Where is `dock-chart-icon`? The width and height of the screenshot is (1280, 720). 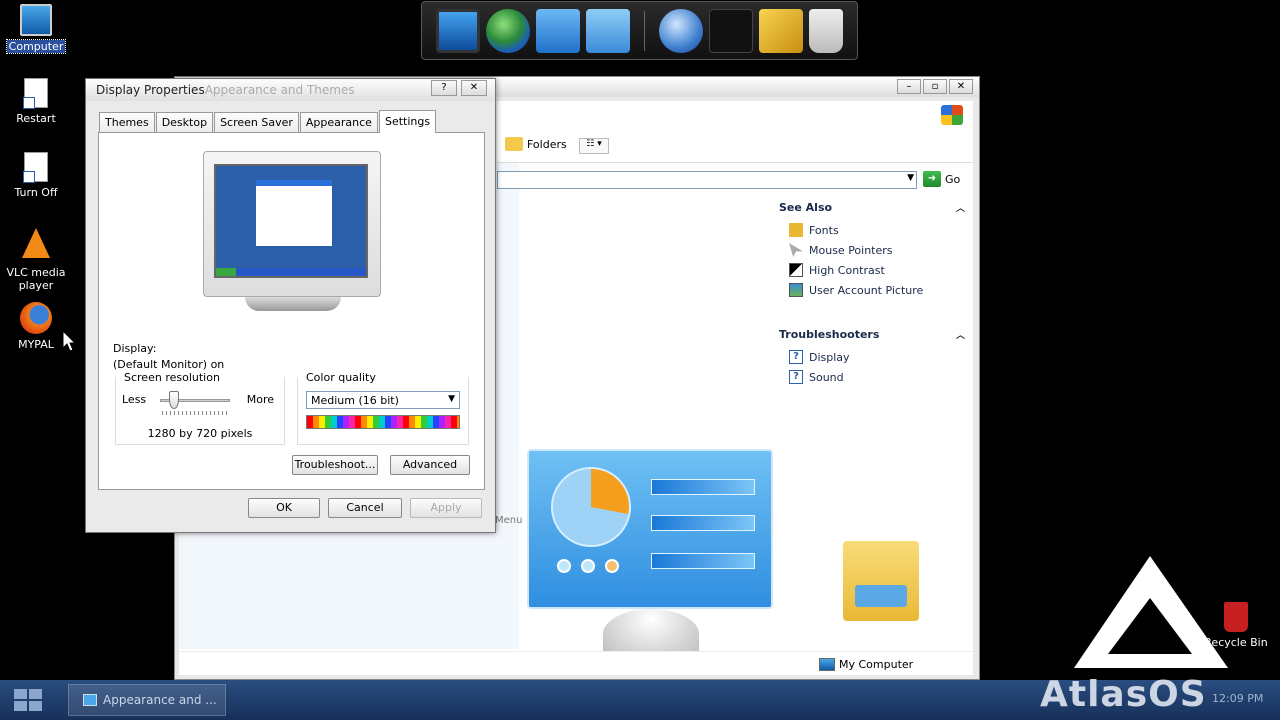
dock-chart-icon is located at coordinates (608, 30).